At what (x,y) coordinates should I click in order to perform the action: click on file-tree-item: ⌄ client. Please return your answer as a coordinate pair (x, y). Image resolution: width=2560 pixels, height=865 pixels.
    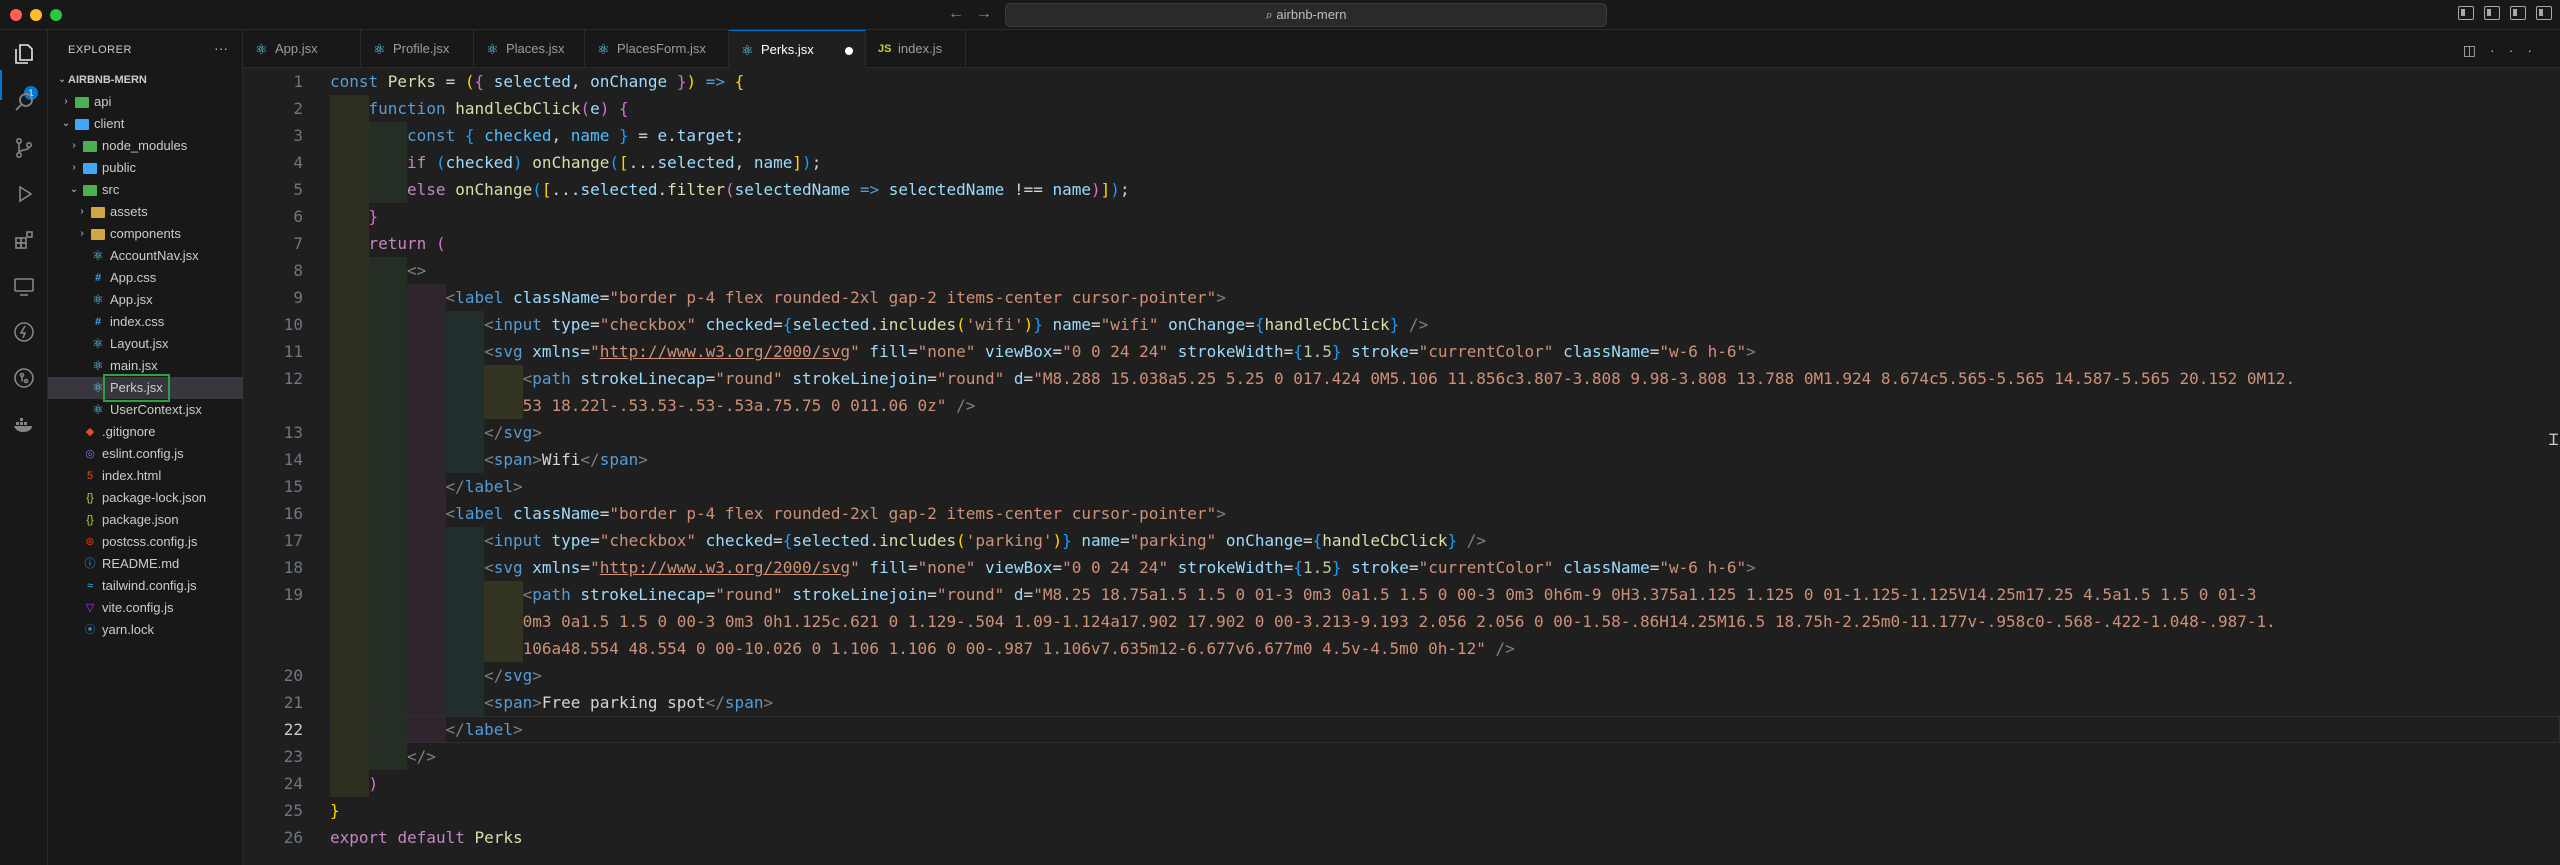
    Looking at the image, I should click on (145, 124).